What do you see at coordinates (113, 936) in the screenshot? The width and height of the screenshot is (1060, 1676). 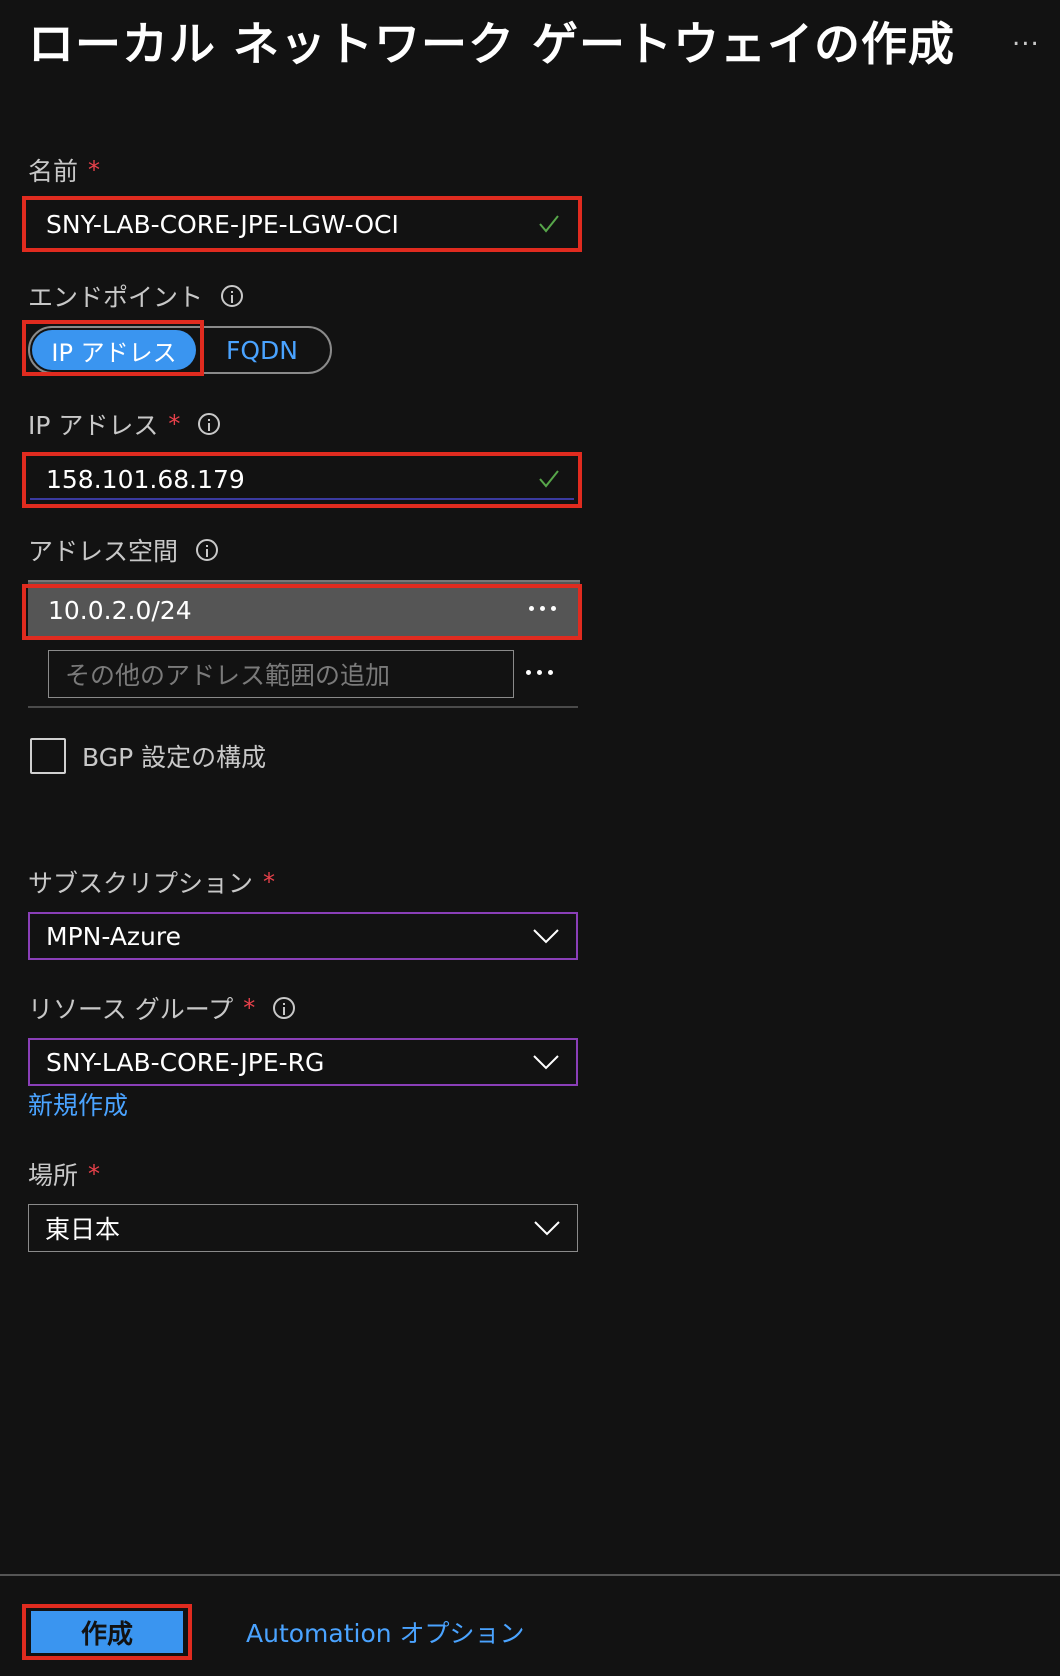 I see `subscription-value: MPN-Azure` at bounding box center [113, 936].